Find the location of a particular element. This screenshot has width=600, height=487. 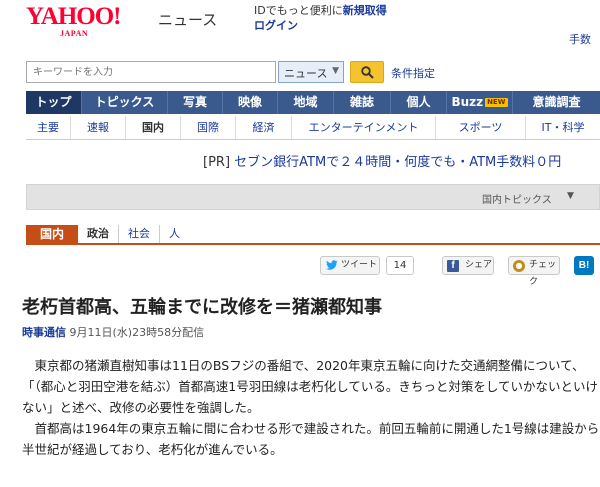

id-box: IDでもっと便利に新規取得 ログイン is located at coordinates (320, 18).